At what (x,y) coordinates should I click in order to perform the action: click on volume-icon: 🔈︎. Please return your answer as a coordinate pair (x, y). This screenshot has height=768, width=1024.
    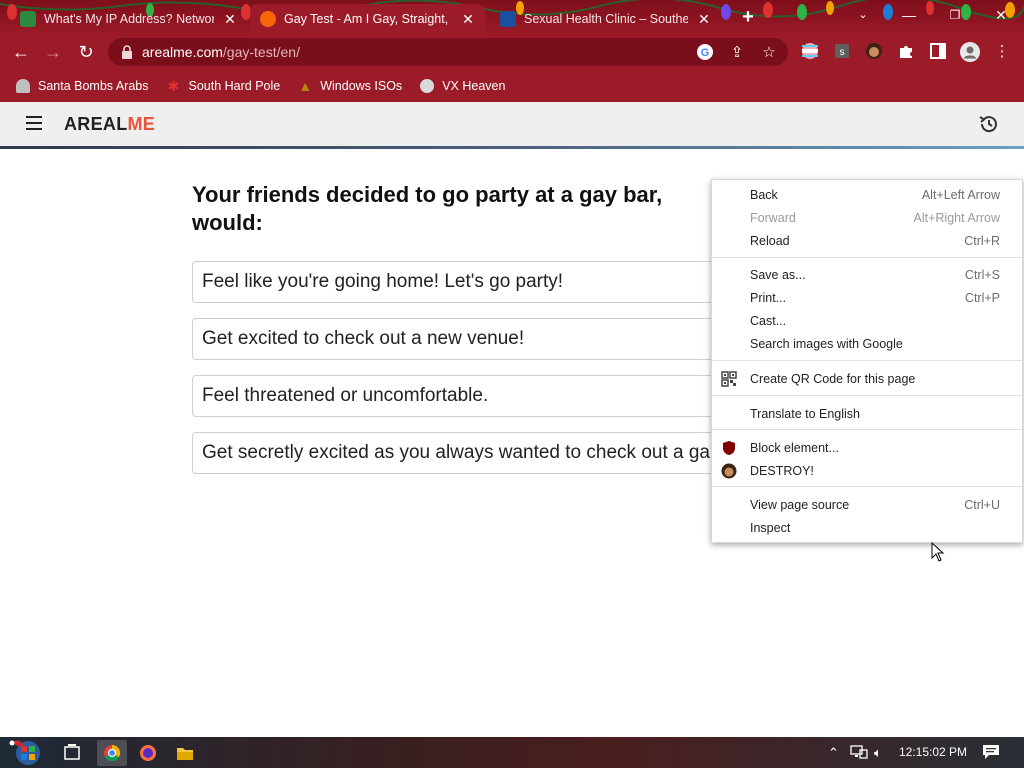
    Looking at the image, I should click on (878, 753).